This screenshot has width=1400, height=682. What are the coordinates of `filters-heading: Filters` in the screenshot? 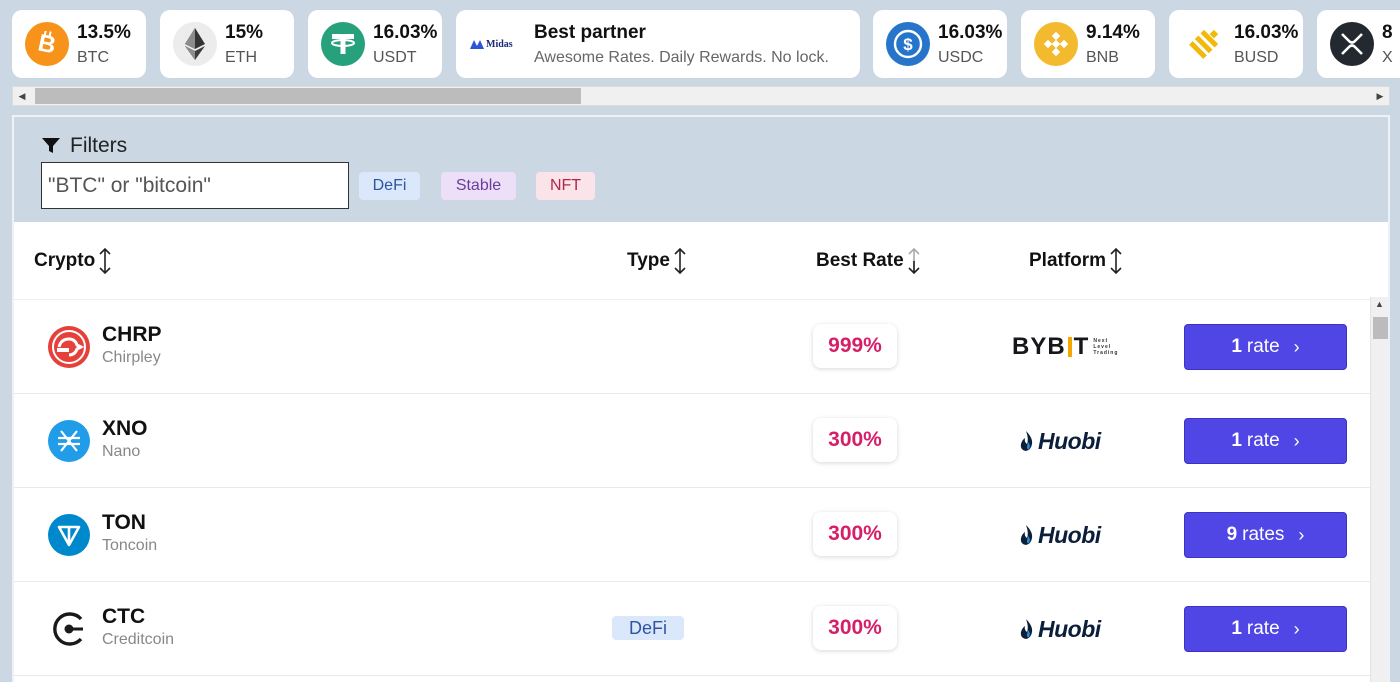 It's located at (84, 146).